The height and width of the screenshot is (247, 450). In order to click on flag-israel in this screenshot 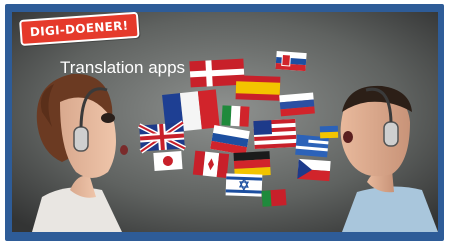, I will do `click(244, 185)`.